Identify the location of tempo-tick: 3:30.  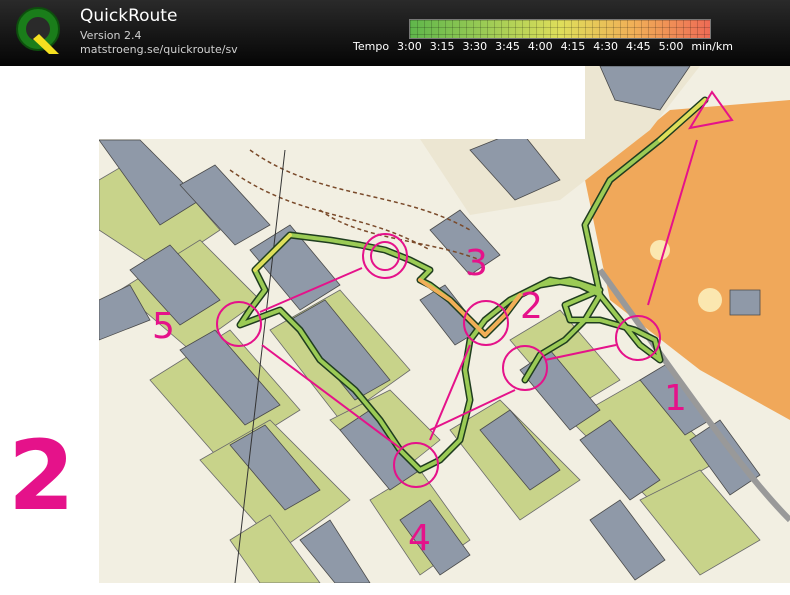
(475, 46).